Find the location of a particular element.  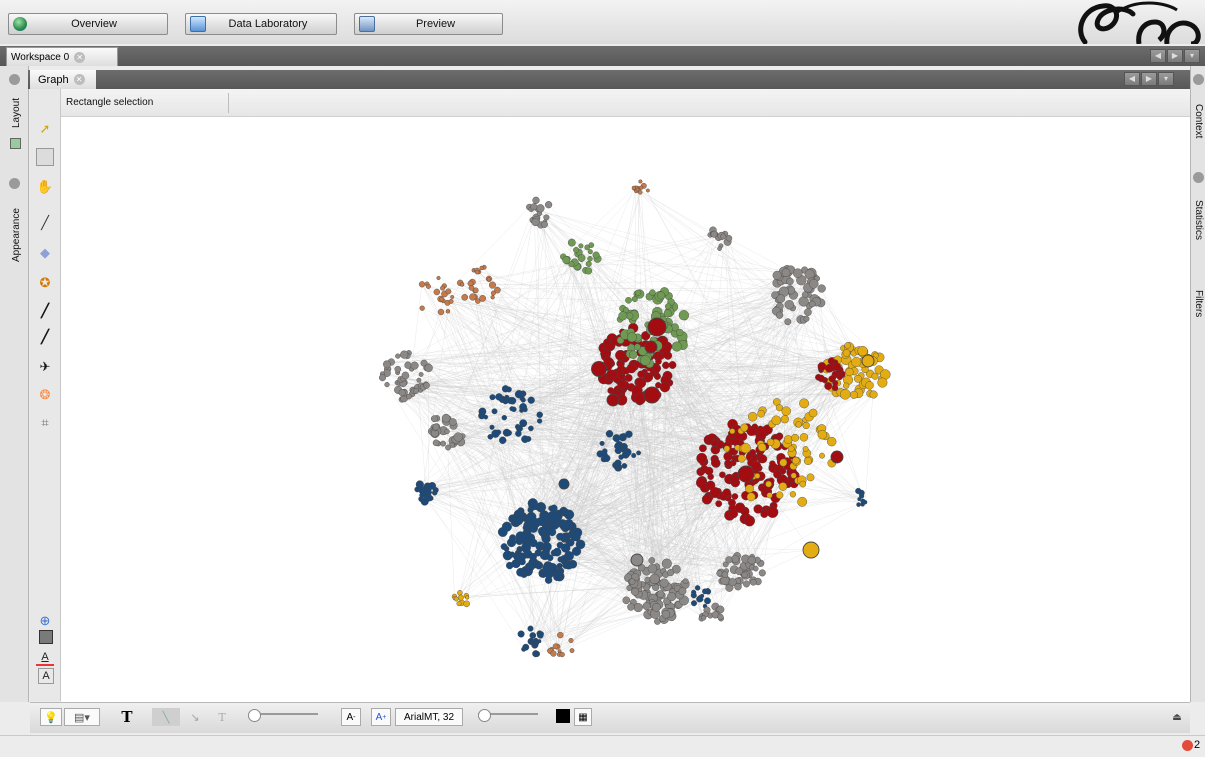

scroll-right-icon: ▶ is located at coordinates (1149, 79).